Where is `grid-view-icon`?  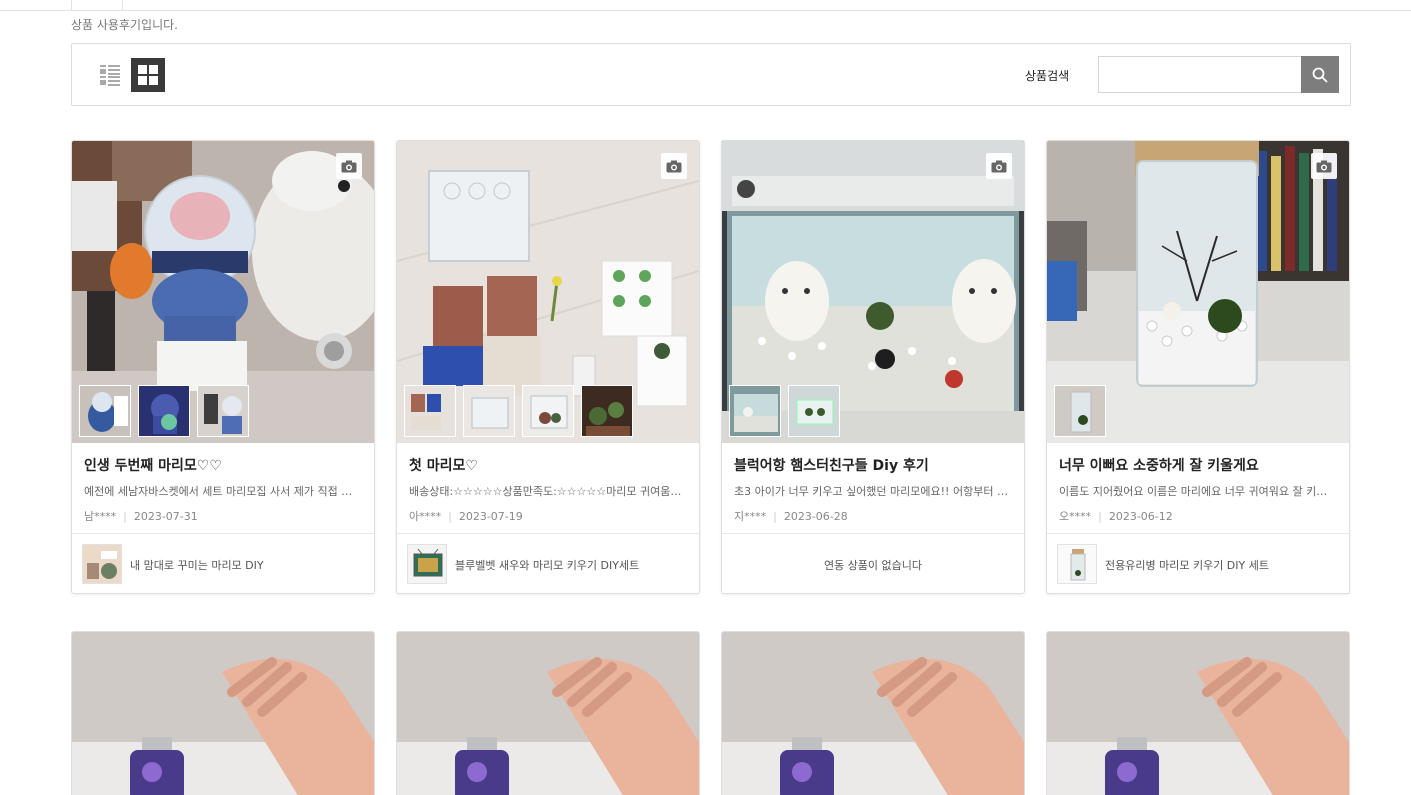
grid-view-icon is located at coordinates (148, 75).